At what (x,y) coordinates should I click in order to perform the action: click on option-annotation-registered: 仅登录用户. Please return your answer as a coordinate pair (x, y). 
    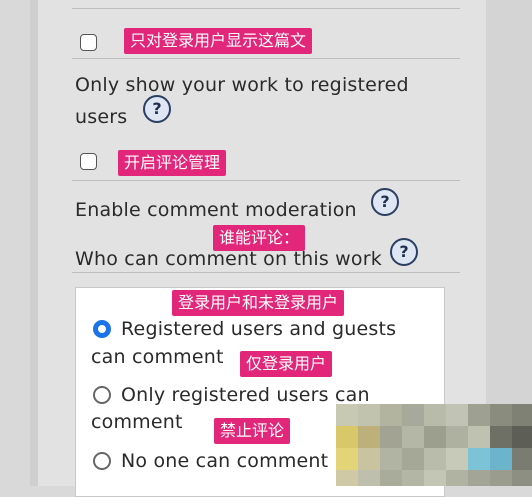
    Looking at the image, I should click on (286, 364).